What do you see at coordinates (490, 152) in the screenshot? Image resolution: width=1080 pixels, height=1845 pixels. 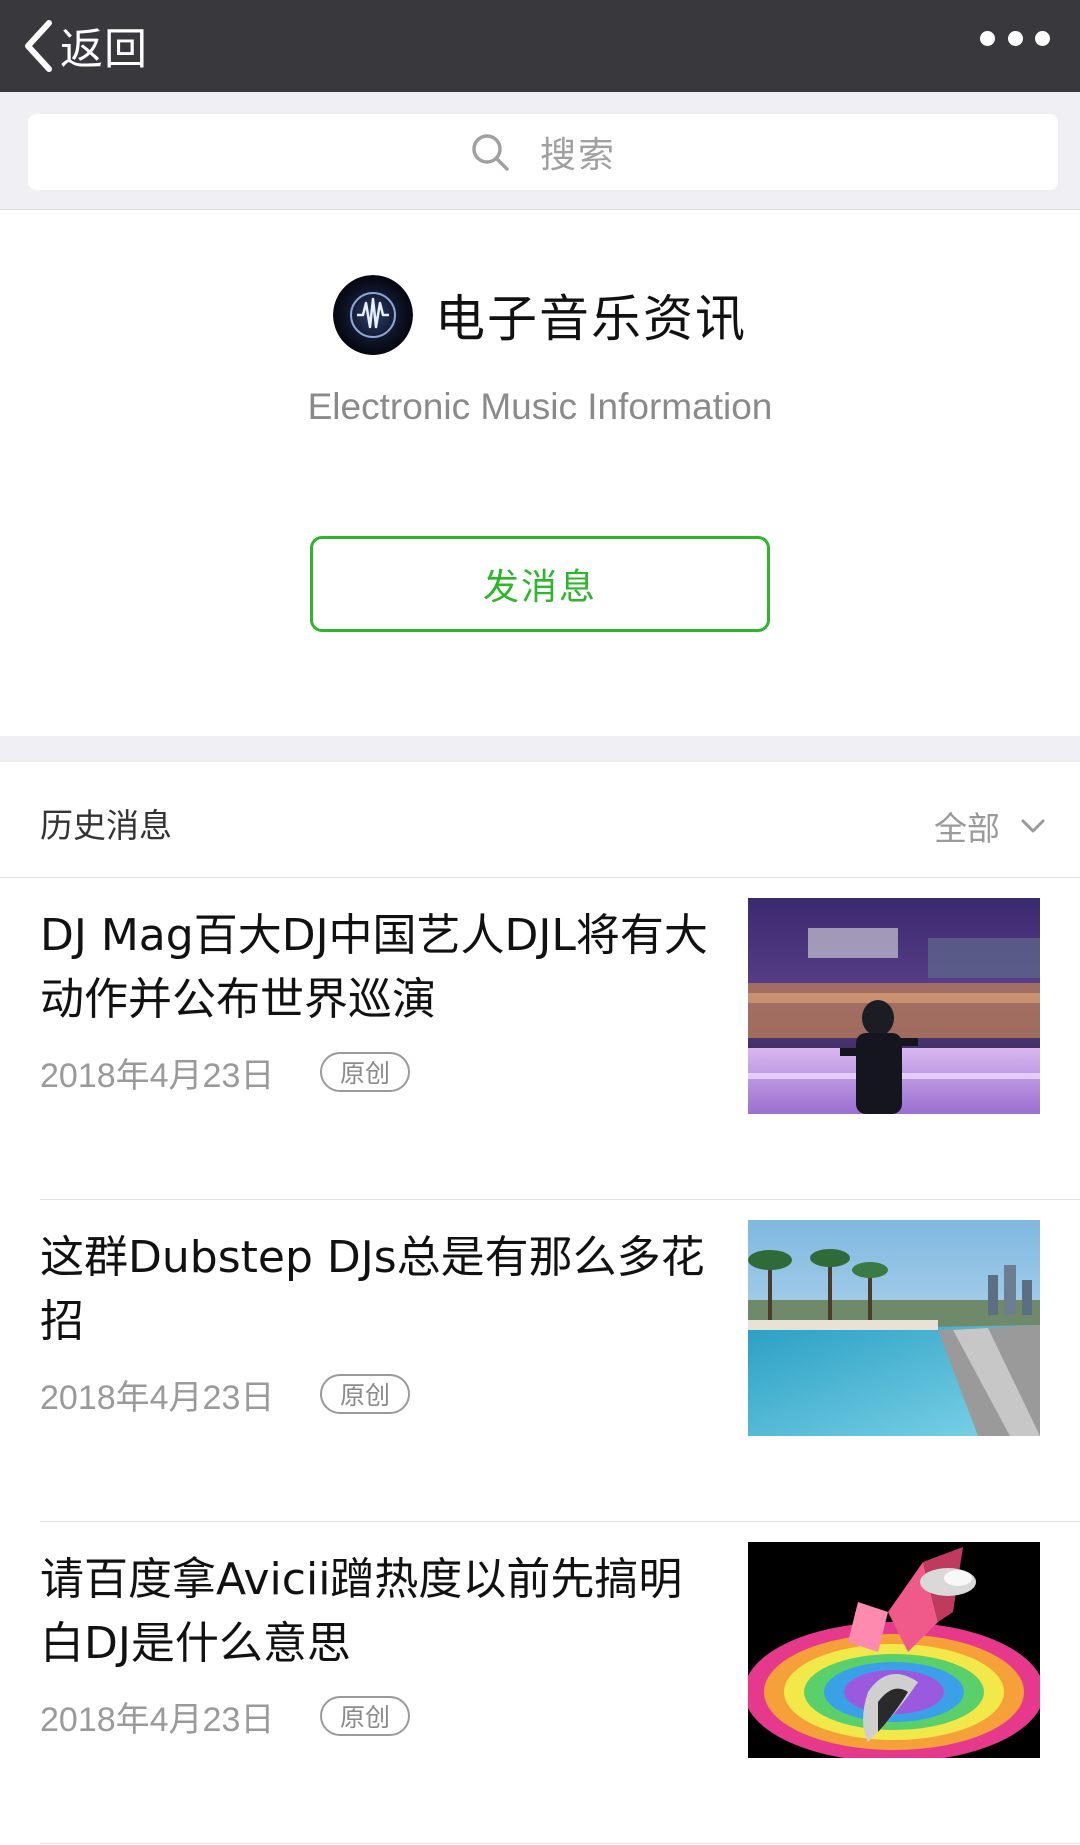 I see `search-icon` at bounding box center [490, 152].